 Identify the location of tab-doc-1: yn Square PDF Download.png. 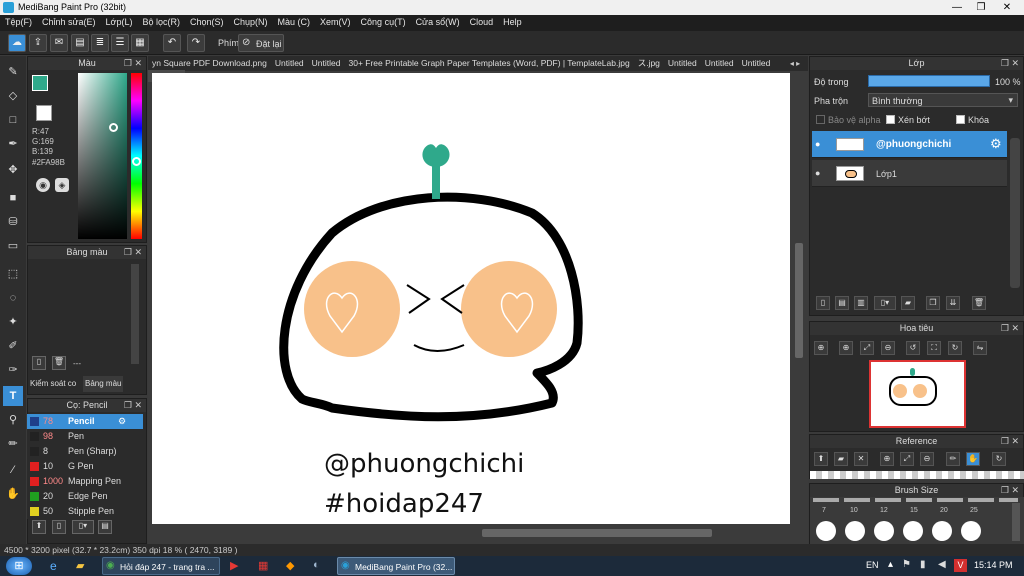
(209, 63).